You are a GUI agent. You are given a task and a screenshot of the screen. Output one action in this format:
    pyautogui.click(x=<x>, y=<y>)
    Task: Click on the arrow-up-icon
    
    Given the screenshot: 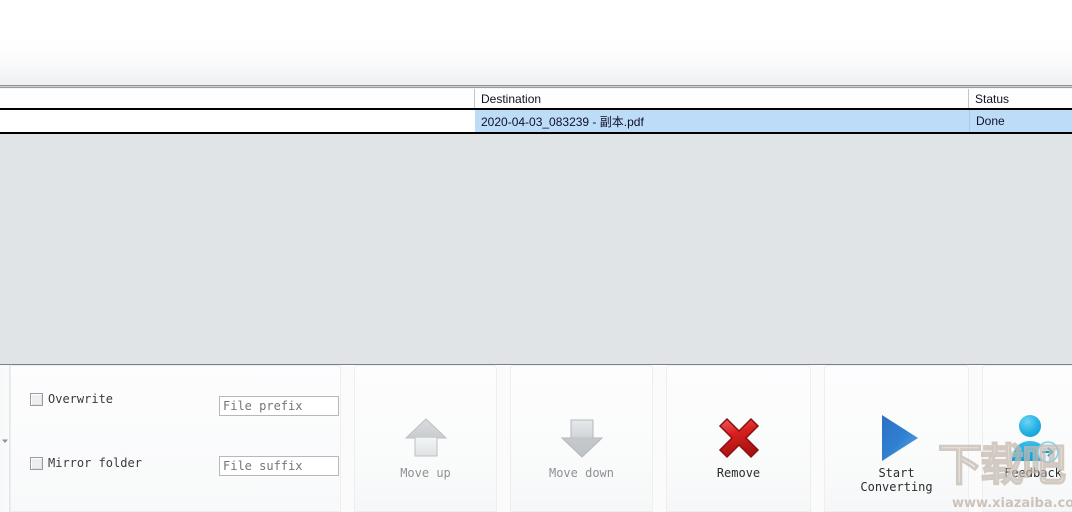 What is the action you would take?
    pyautogui.click(x=426, y=438)
    